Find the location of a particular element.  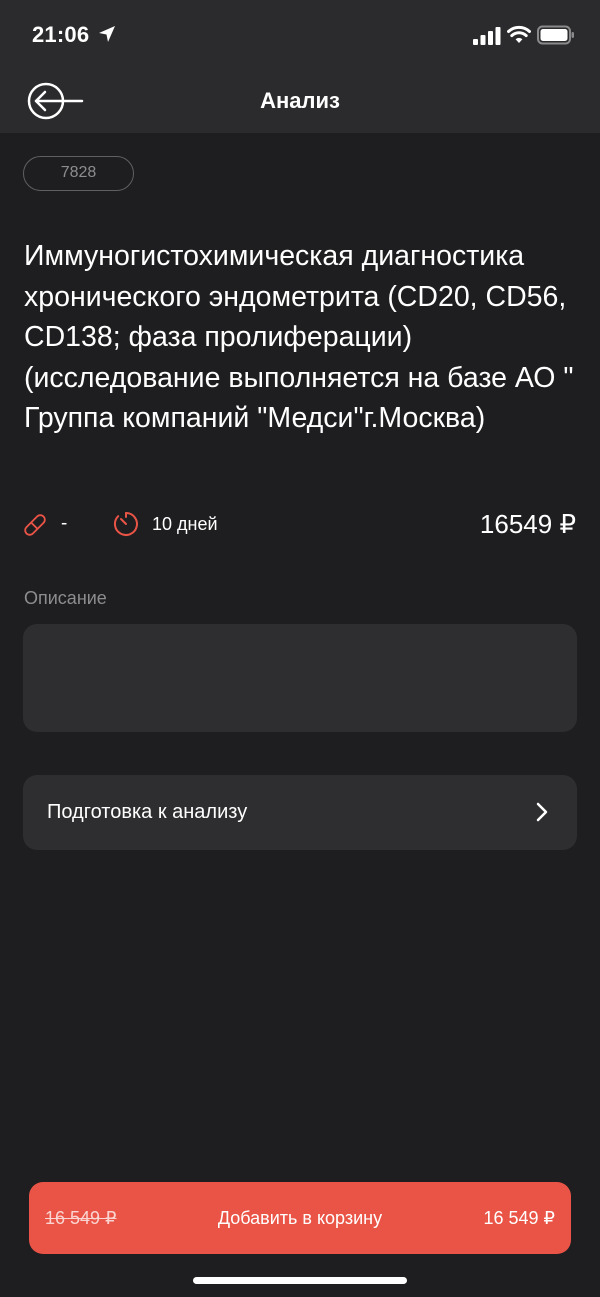

top-area: 21:06 Анализ is located at coordinates (300, 66).